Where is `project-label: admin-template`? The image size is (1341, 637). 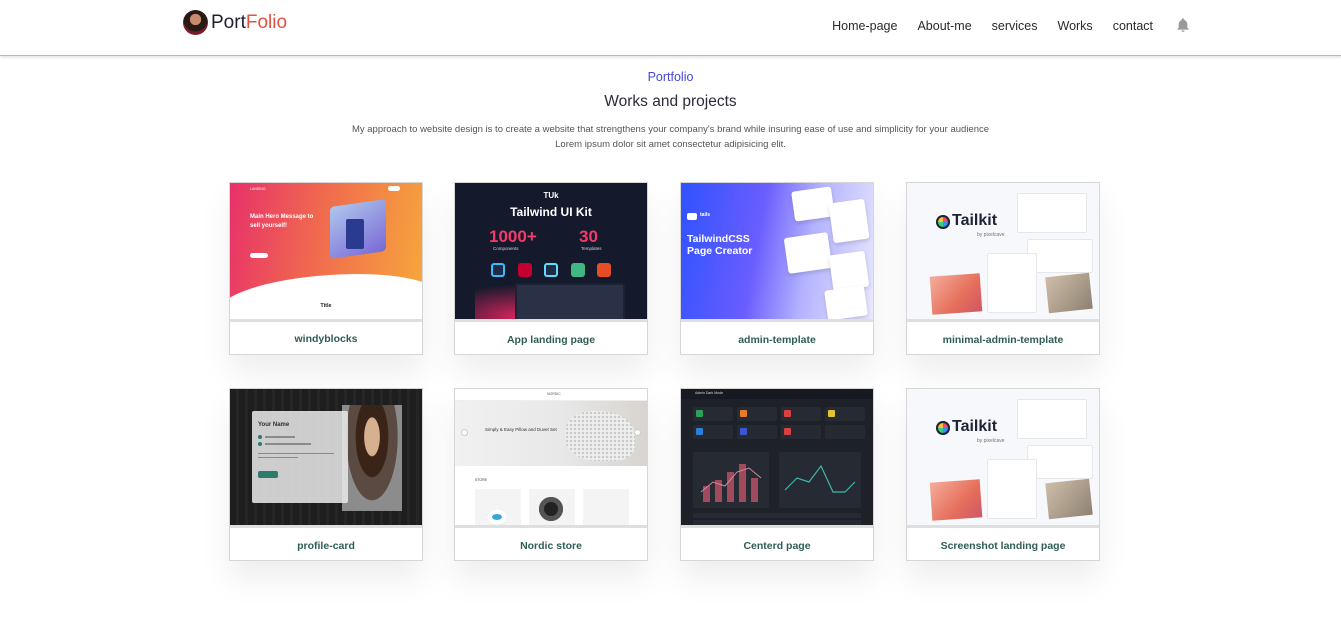
project-label: admin-template is located at coordinates (777, 340).